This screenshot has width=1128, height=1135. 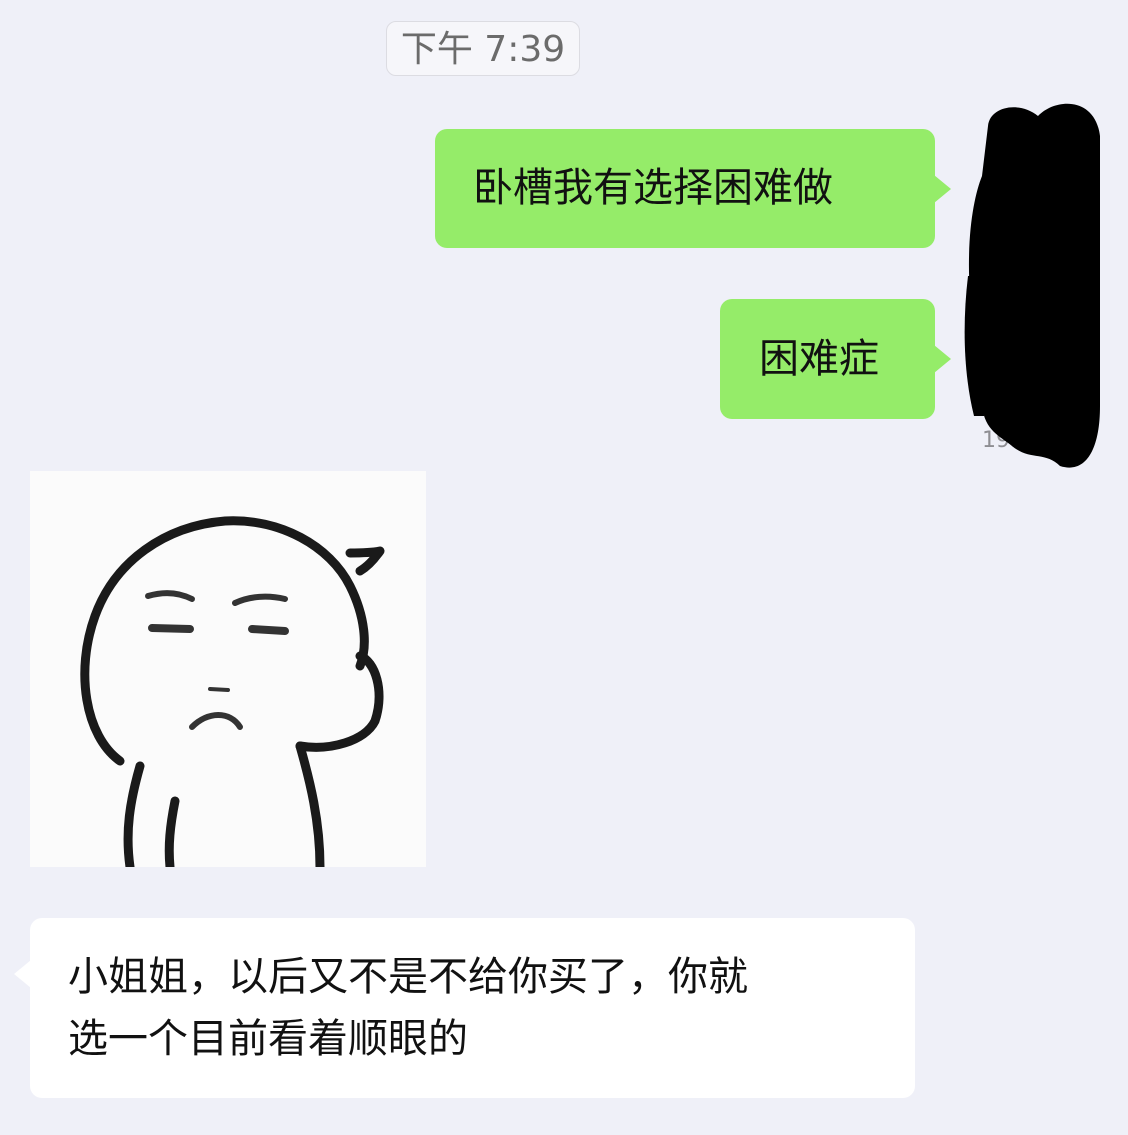 What do you see at coordinates (268, 1039) in the screenshot?
I see `message-text-line: 选一个目前看着顺眼的` at bounding box center [268, 1039].